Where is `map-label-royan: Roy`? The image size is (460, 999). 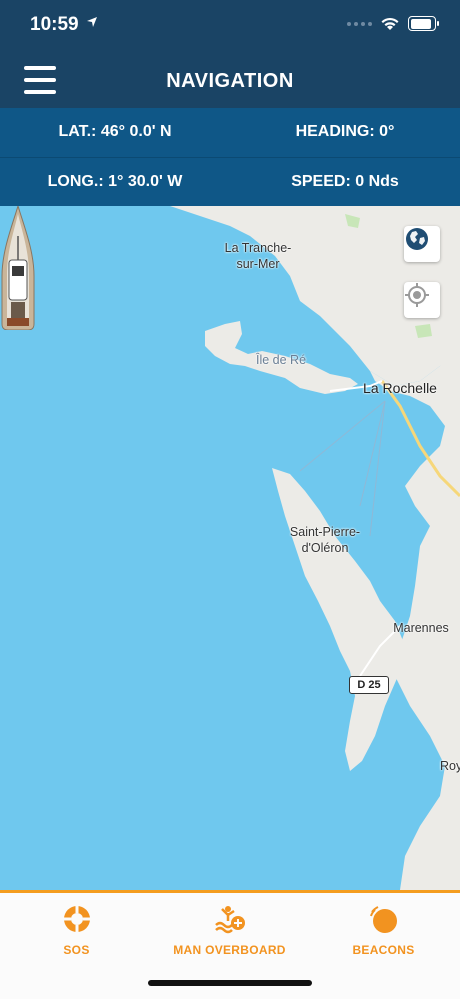 map-label-royan: Roy is located at coordinates (450, 766).